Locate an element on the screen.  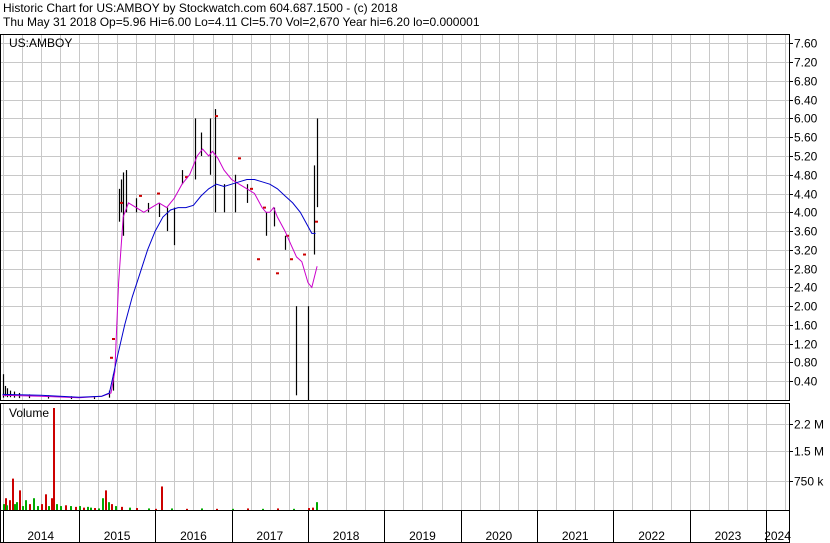
price-tick-label: 1.20 is located at coordinates (806, 345).